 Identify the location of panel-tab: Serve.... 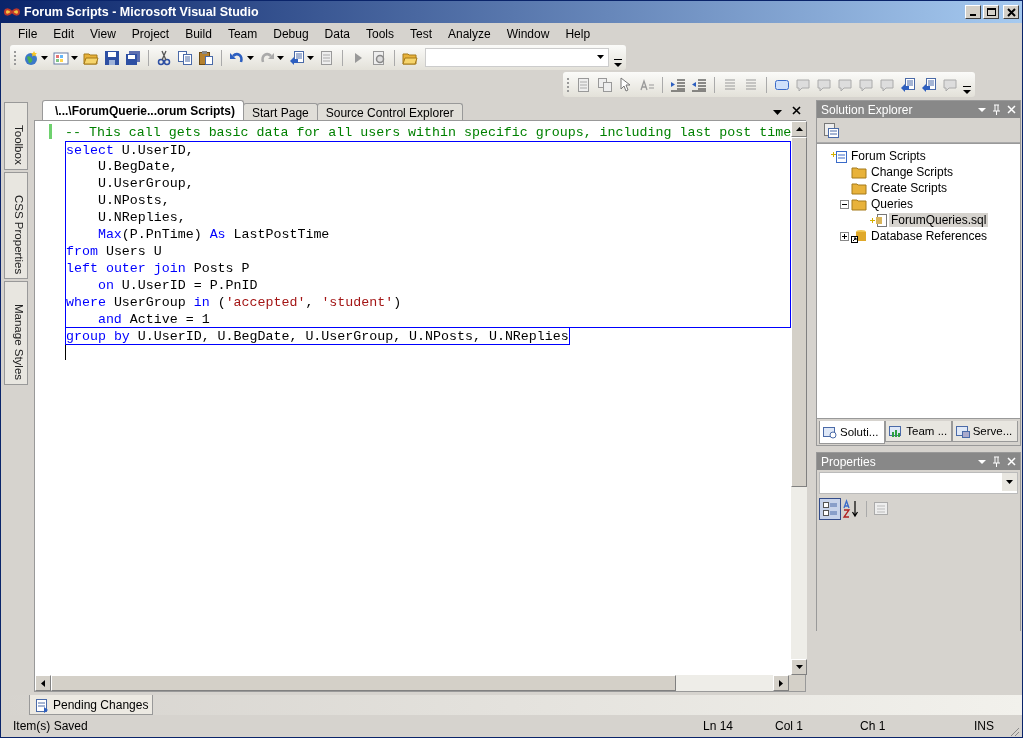
(984, 431).